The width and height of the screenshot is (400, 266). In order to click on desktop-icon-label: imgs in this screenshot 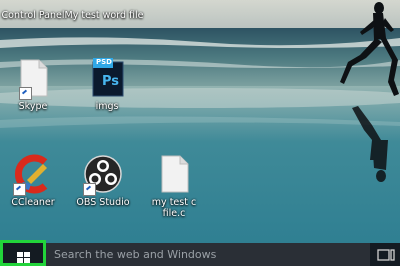, I will do `click(107, 106)`.